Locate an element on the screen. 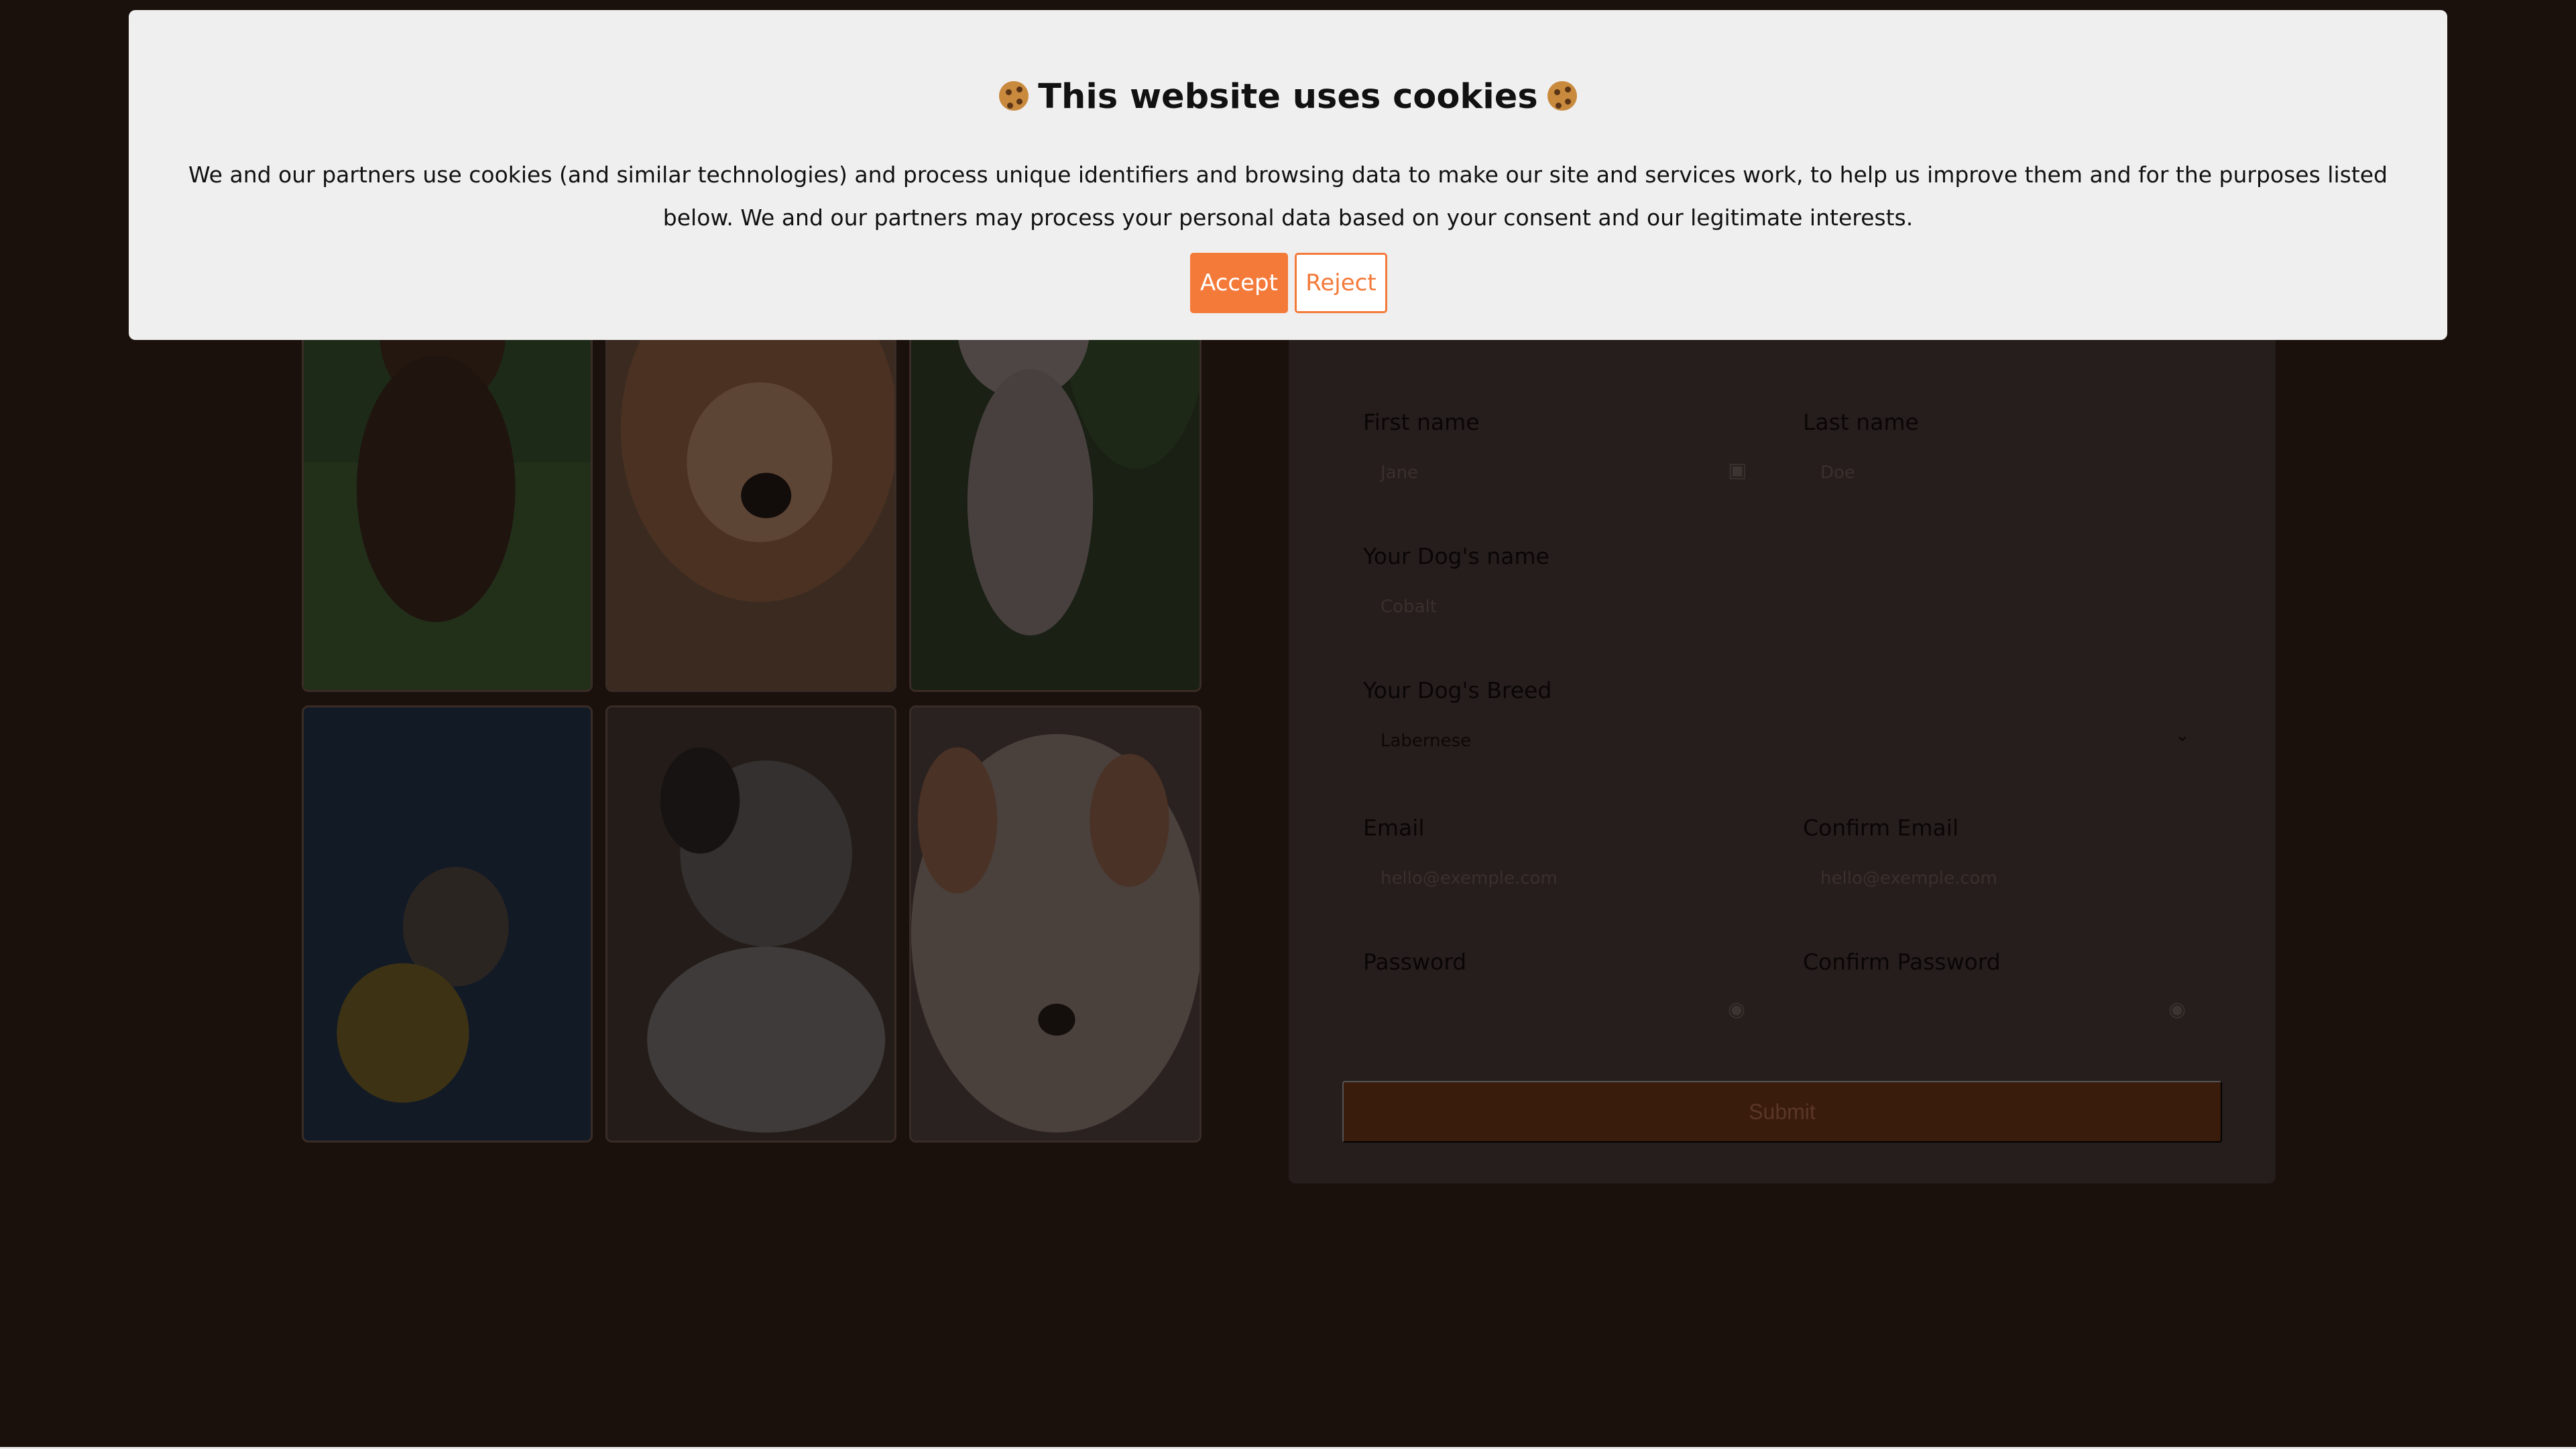 The image size is (2576, 1449). reject-cookies-button: Reject is located at coordinates (1341, 283).